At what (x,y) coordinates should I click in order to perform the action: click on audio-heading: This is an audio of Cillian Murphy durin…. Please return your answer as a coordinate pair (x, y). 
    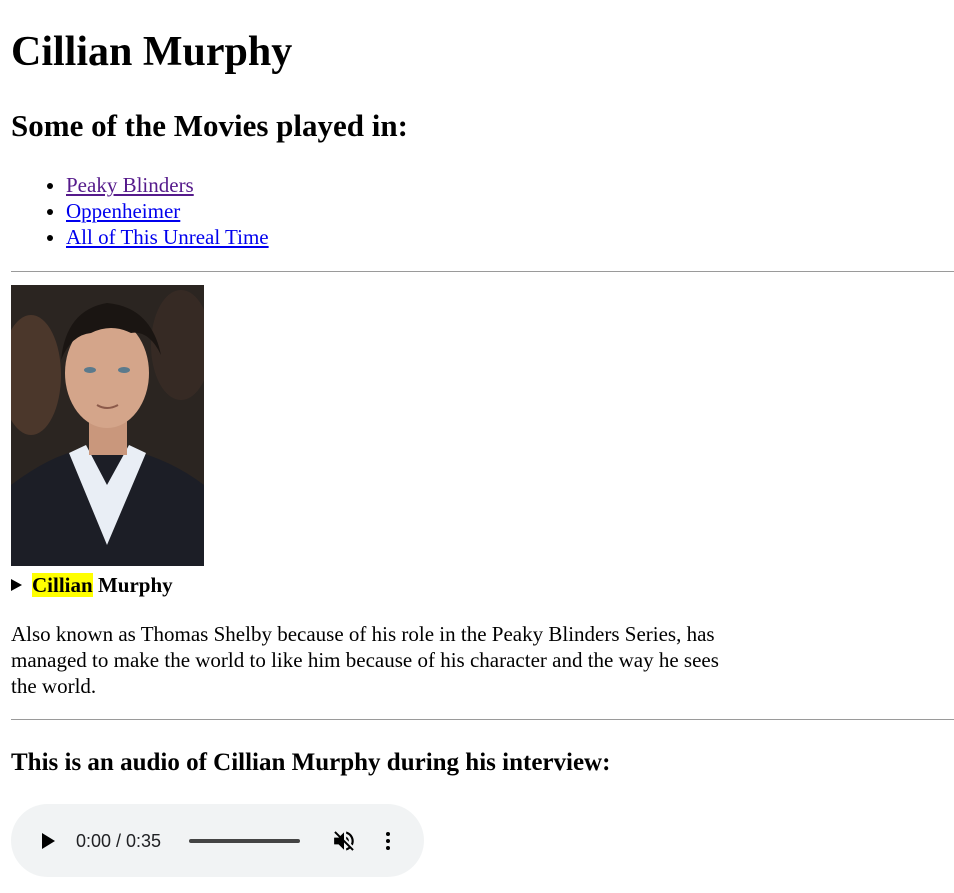
    Looking at the image, I should click on (311, 762).